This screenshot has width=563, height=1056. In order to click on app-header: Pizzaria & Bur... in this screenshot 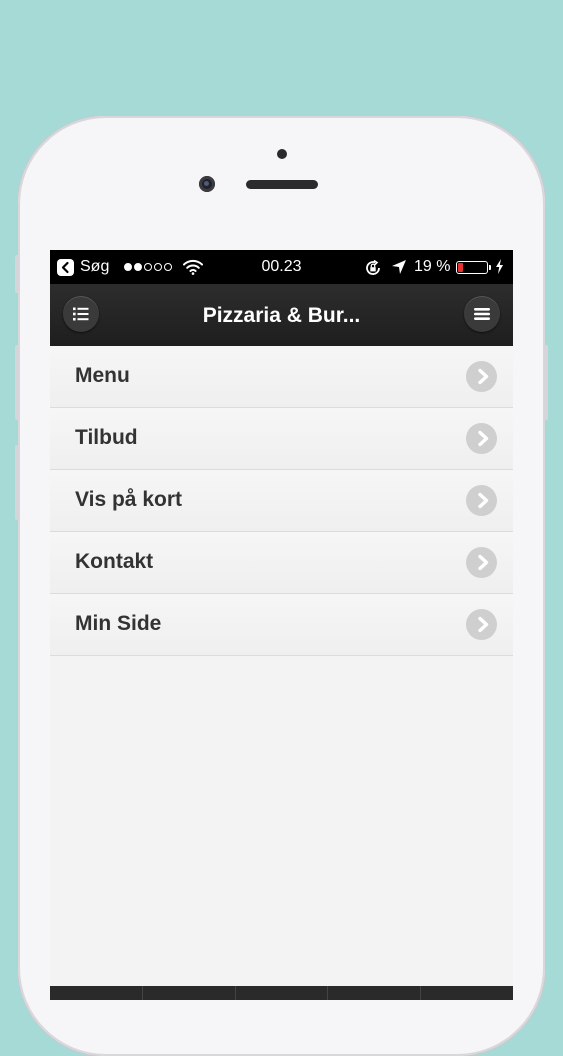, I will do `click(281, 315)`.